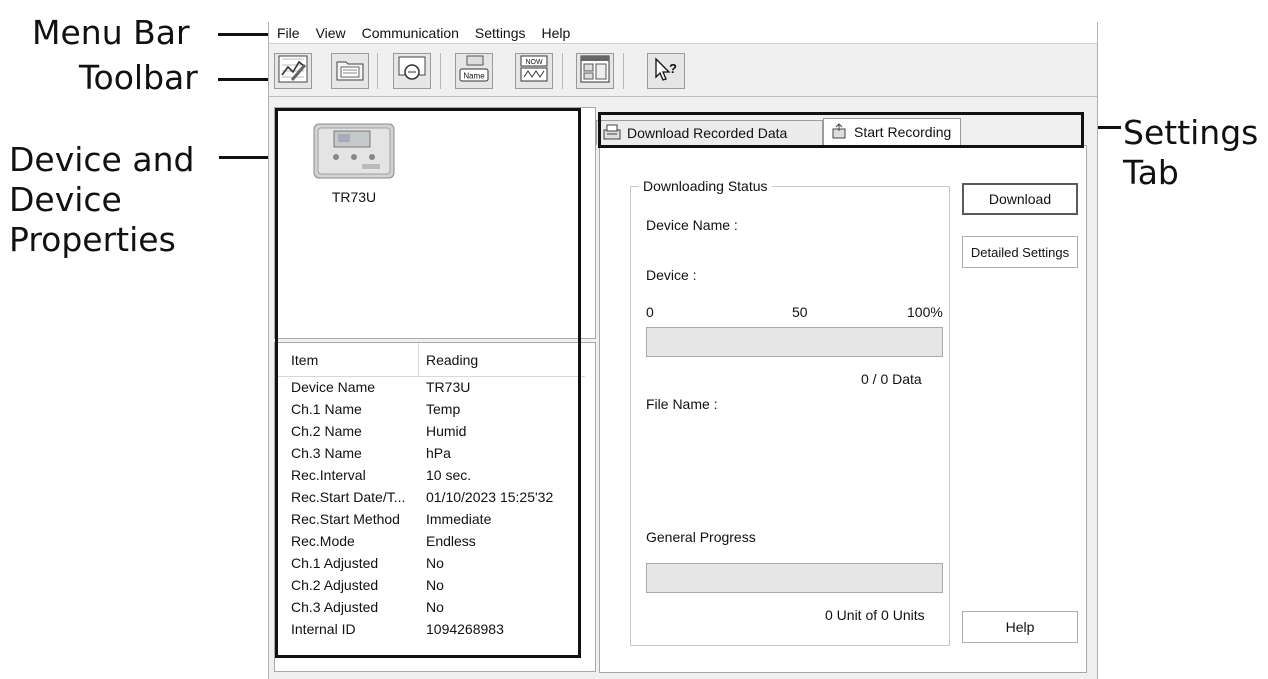 The image size is (1268, 679). Describe the element at coordinates (794, 578) in the screenshot. I see `general-progress-bar` at that location.